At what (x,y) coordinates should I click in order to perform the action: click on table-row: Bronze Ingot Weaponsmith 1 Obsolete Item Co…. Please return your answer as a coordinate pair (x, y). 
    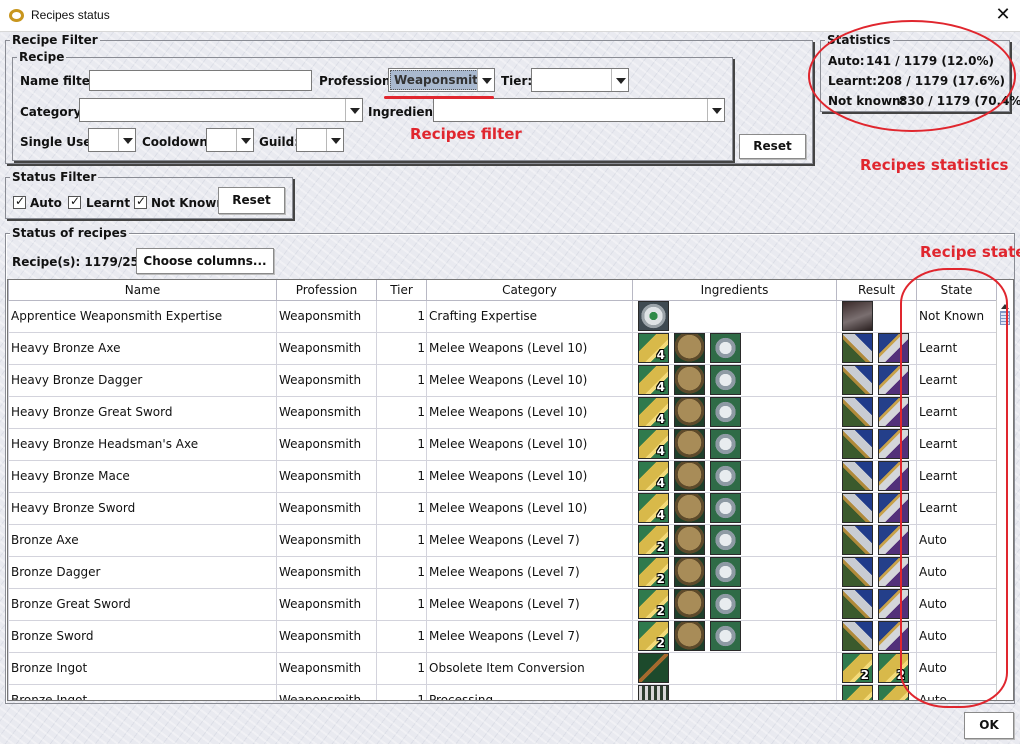
    Looking at the image, I should click on (502, 668).